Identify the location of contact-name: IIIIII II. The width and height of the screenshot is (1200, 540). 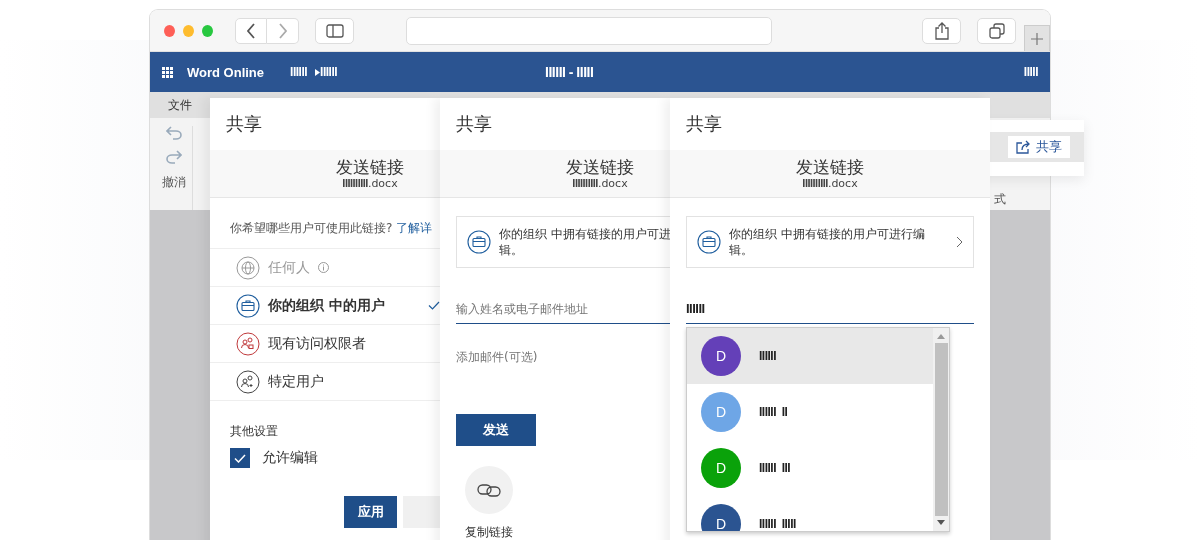
(773, 412).